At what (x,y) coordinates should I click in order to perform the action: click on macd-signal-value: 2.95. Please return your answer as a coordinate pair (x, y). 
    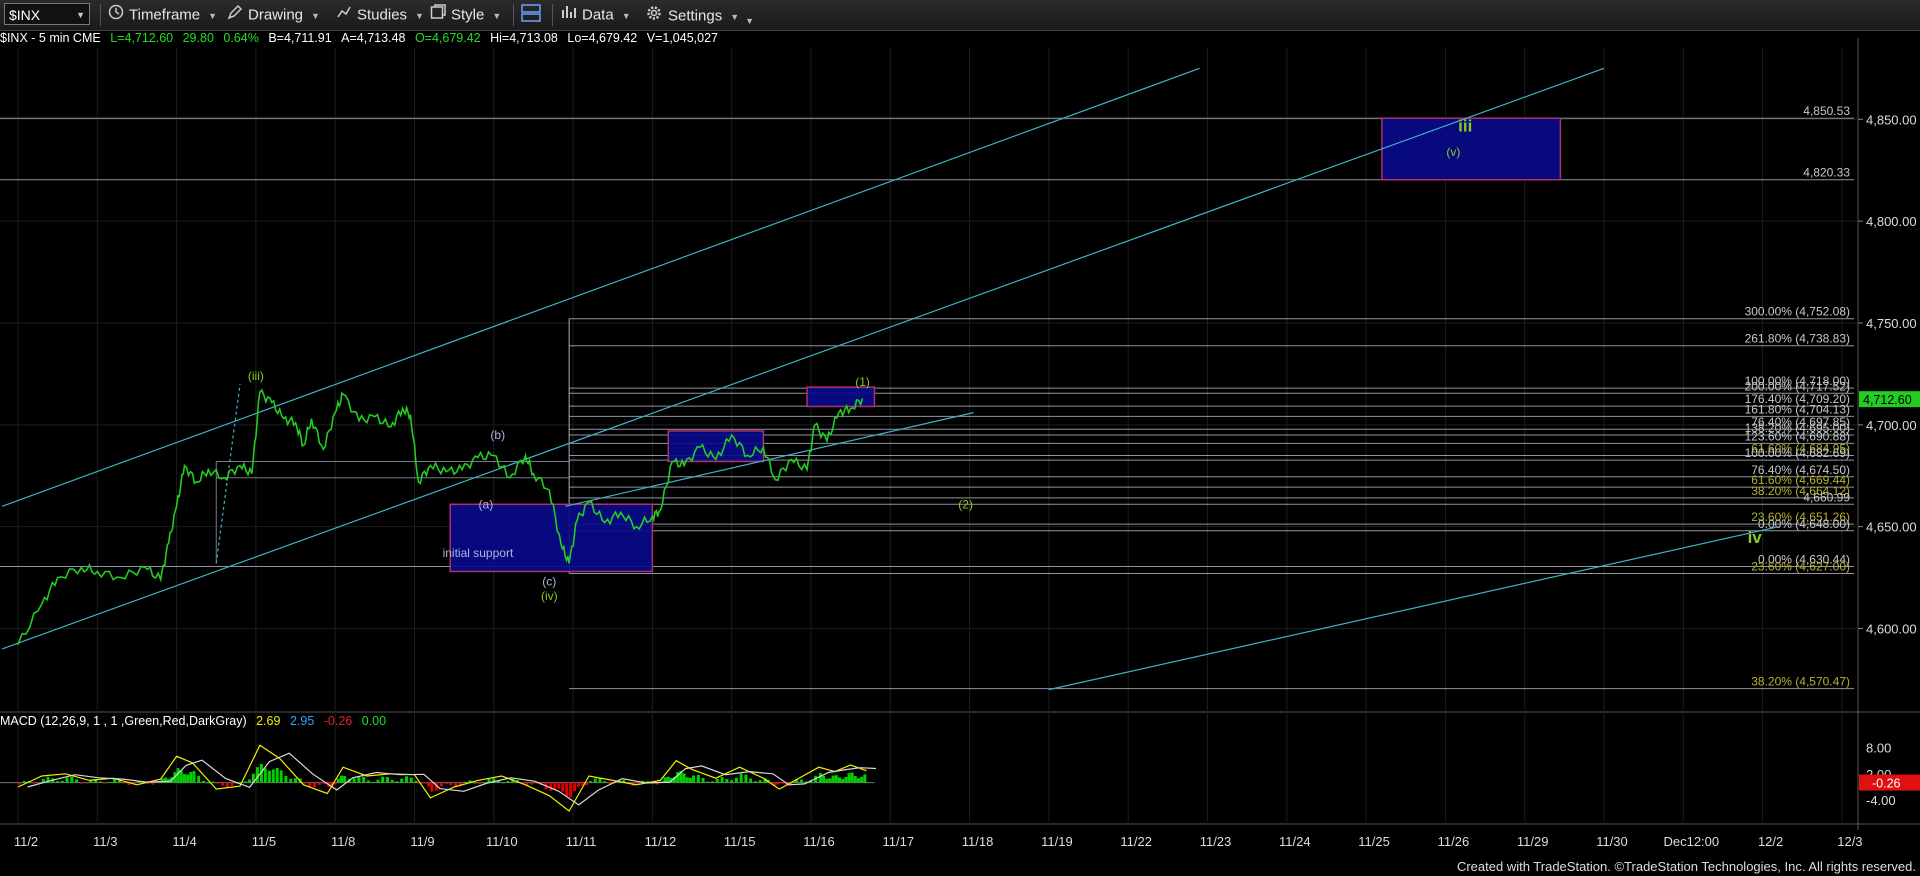
    Looking at the image, I should click on (302, 721).